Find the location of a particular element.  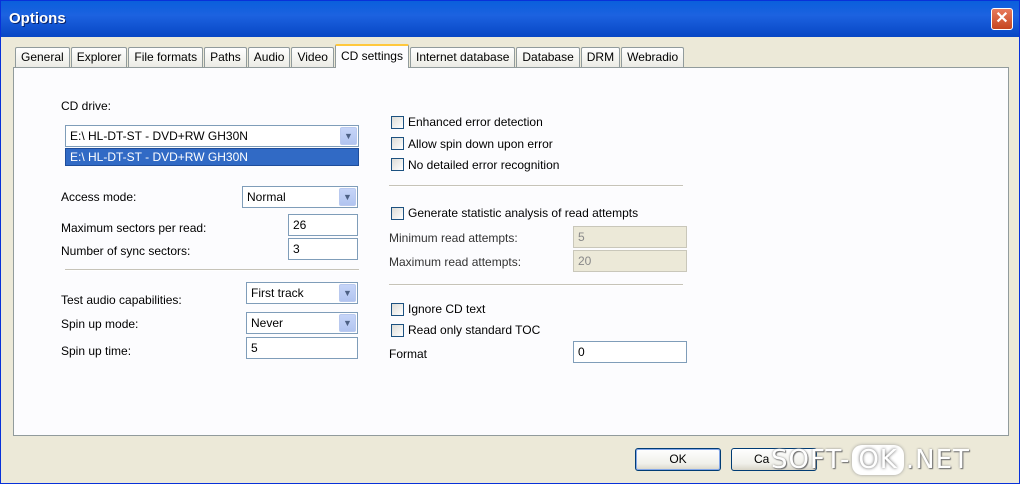

max-attempts-value: 20 is located at coordinates (585, 261).